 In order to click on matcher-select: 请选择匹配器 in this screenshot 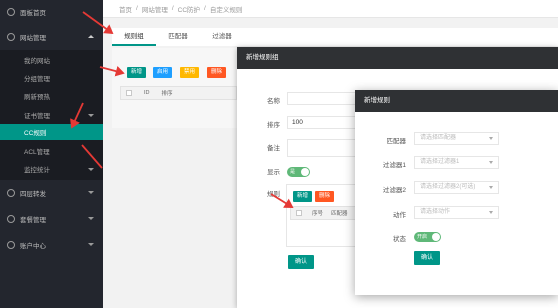, I will do `click(456, 138)`.